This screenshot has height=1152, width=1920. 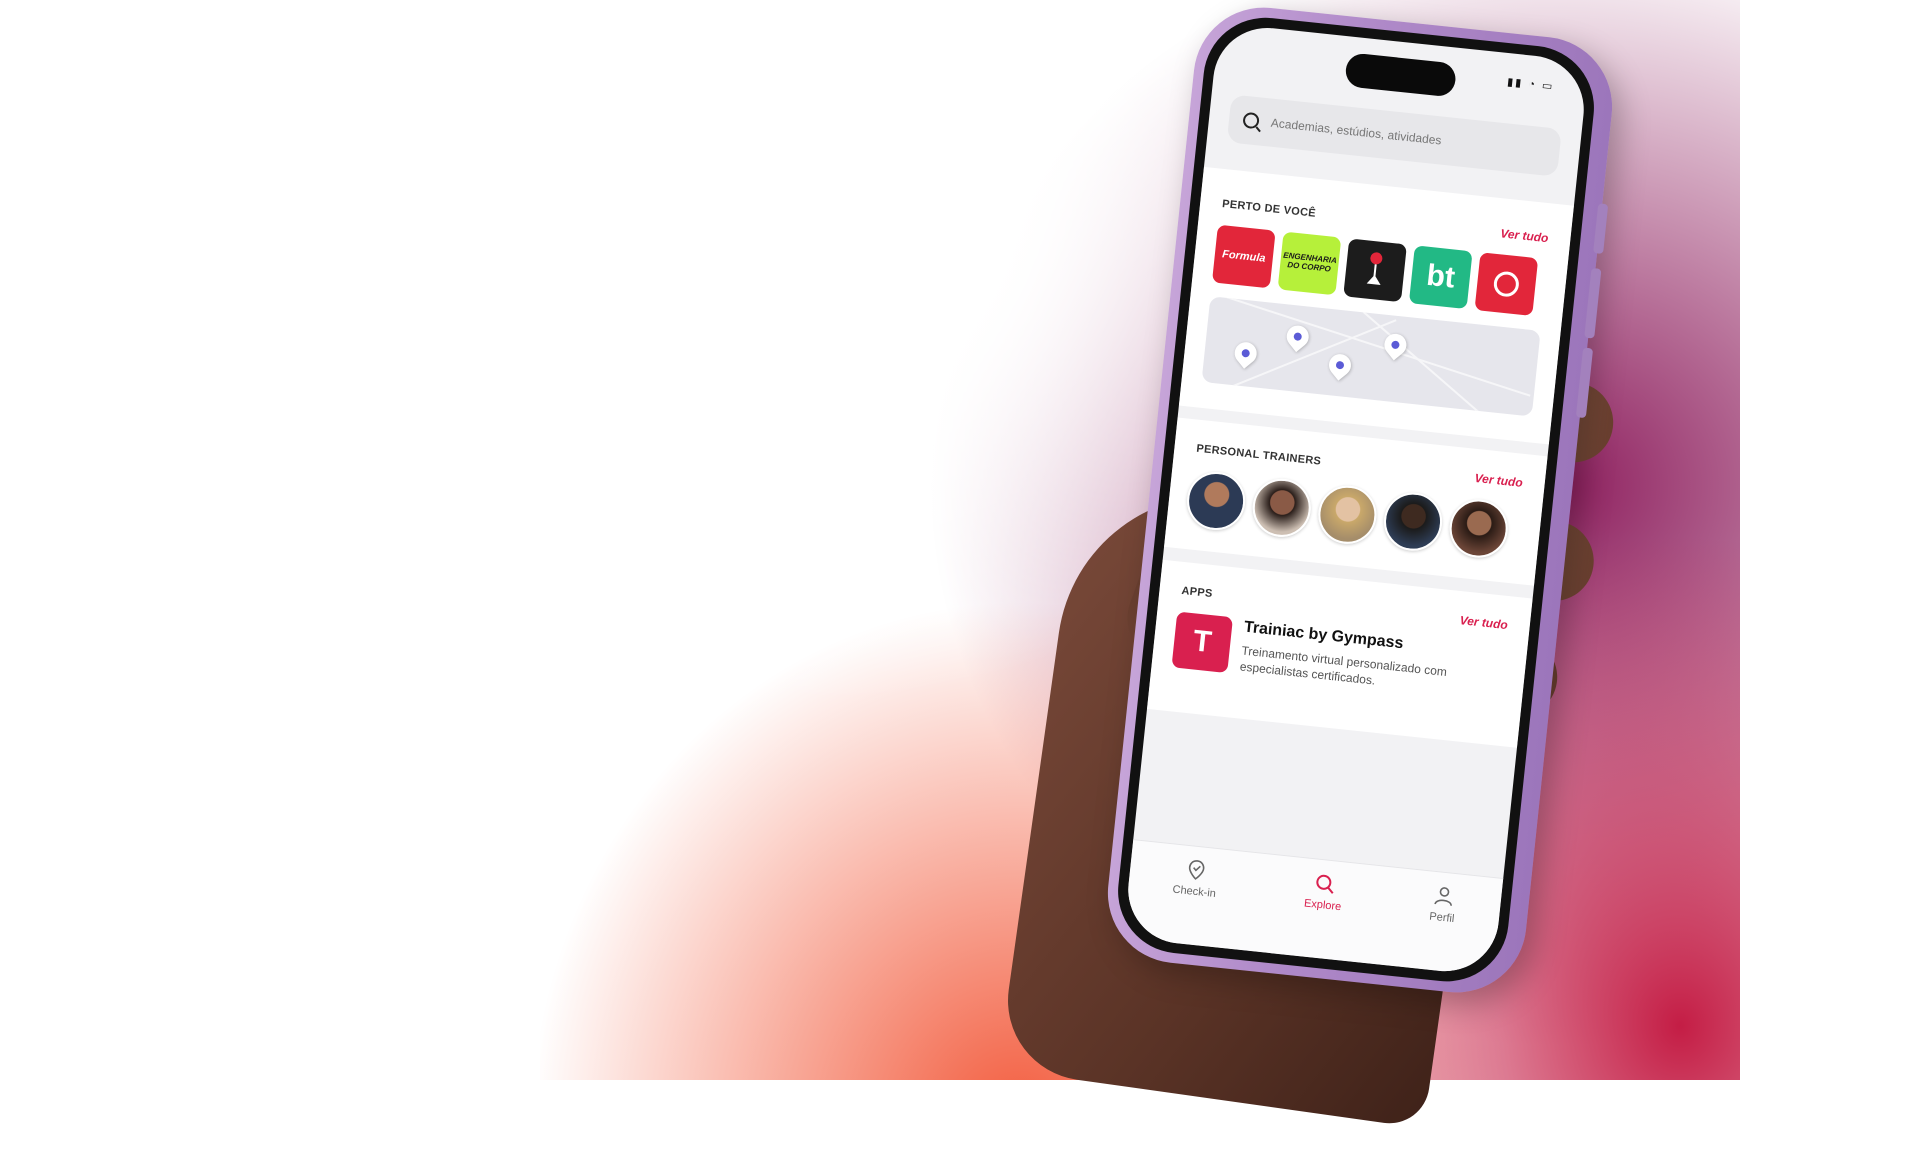 I want to click on gym-logo-label: ENGENHARIA DO CORPO, so click(x=1310, y=262).